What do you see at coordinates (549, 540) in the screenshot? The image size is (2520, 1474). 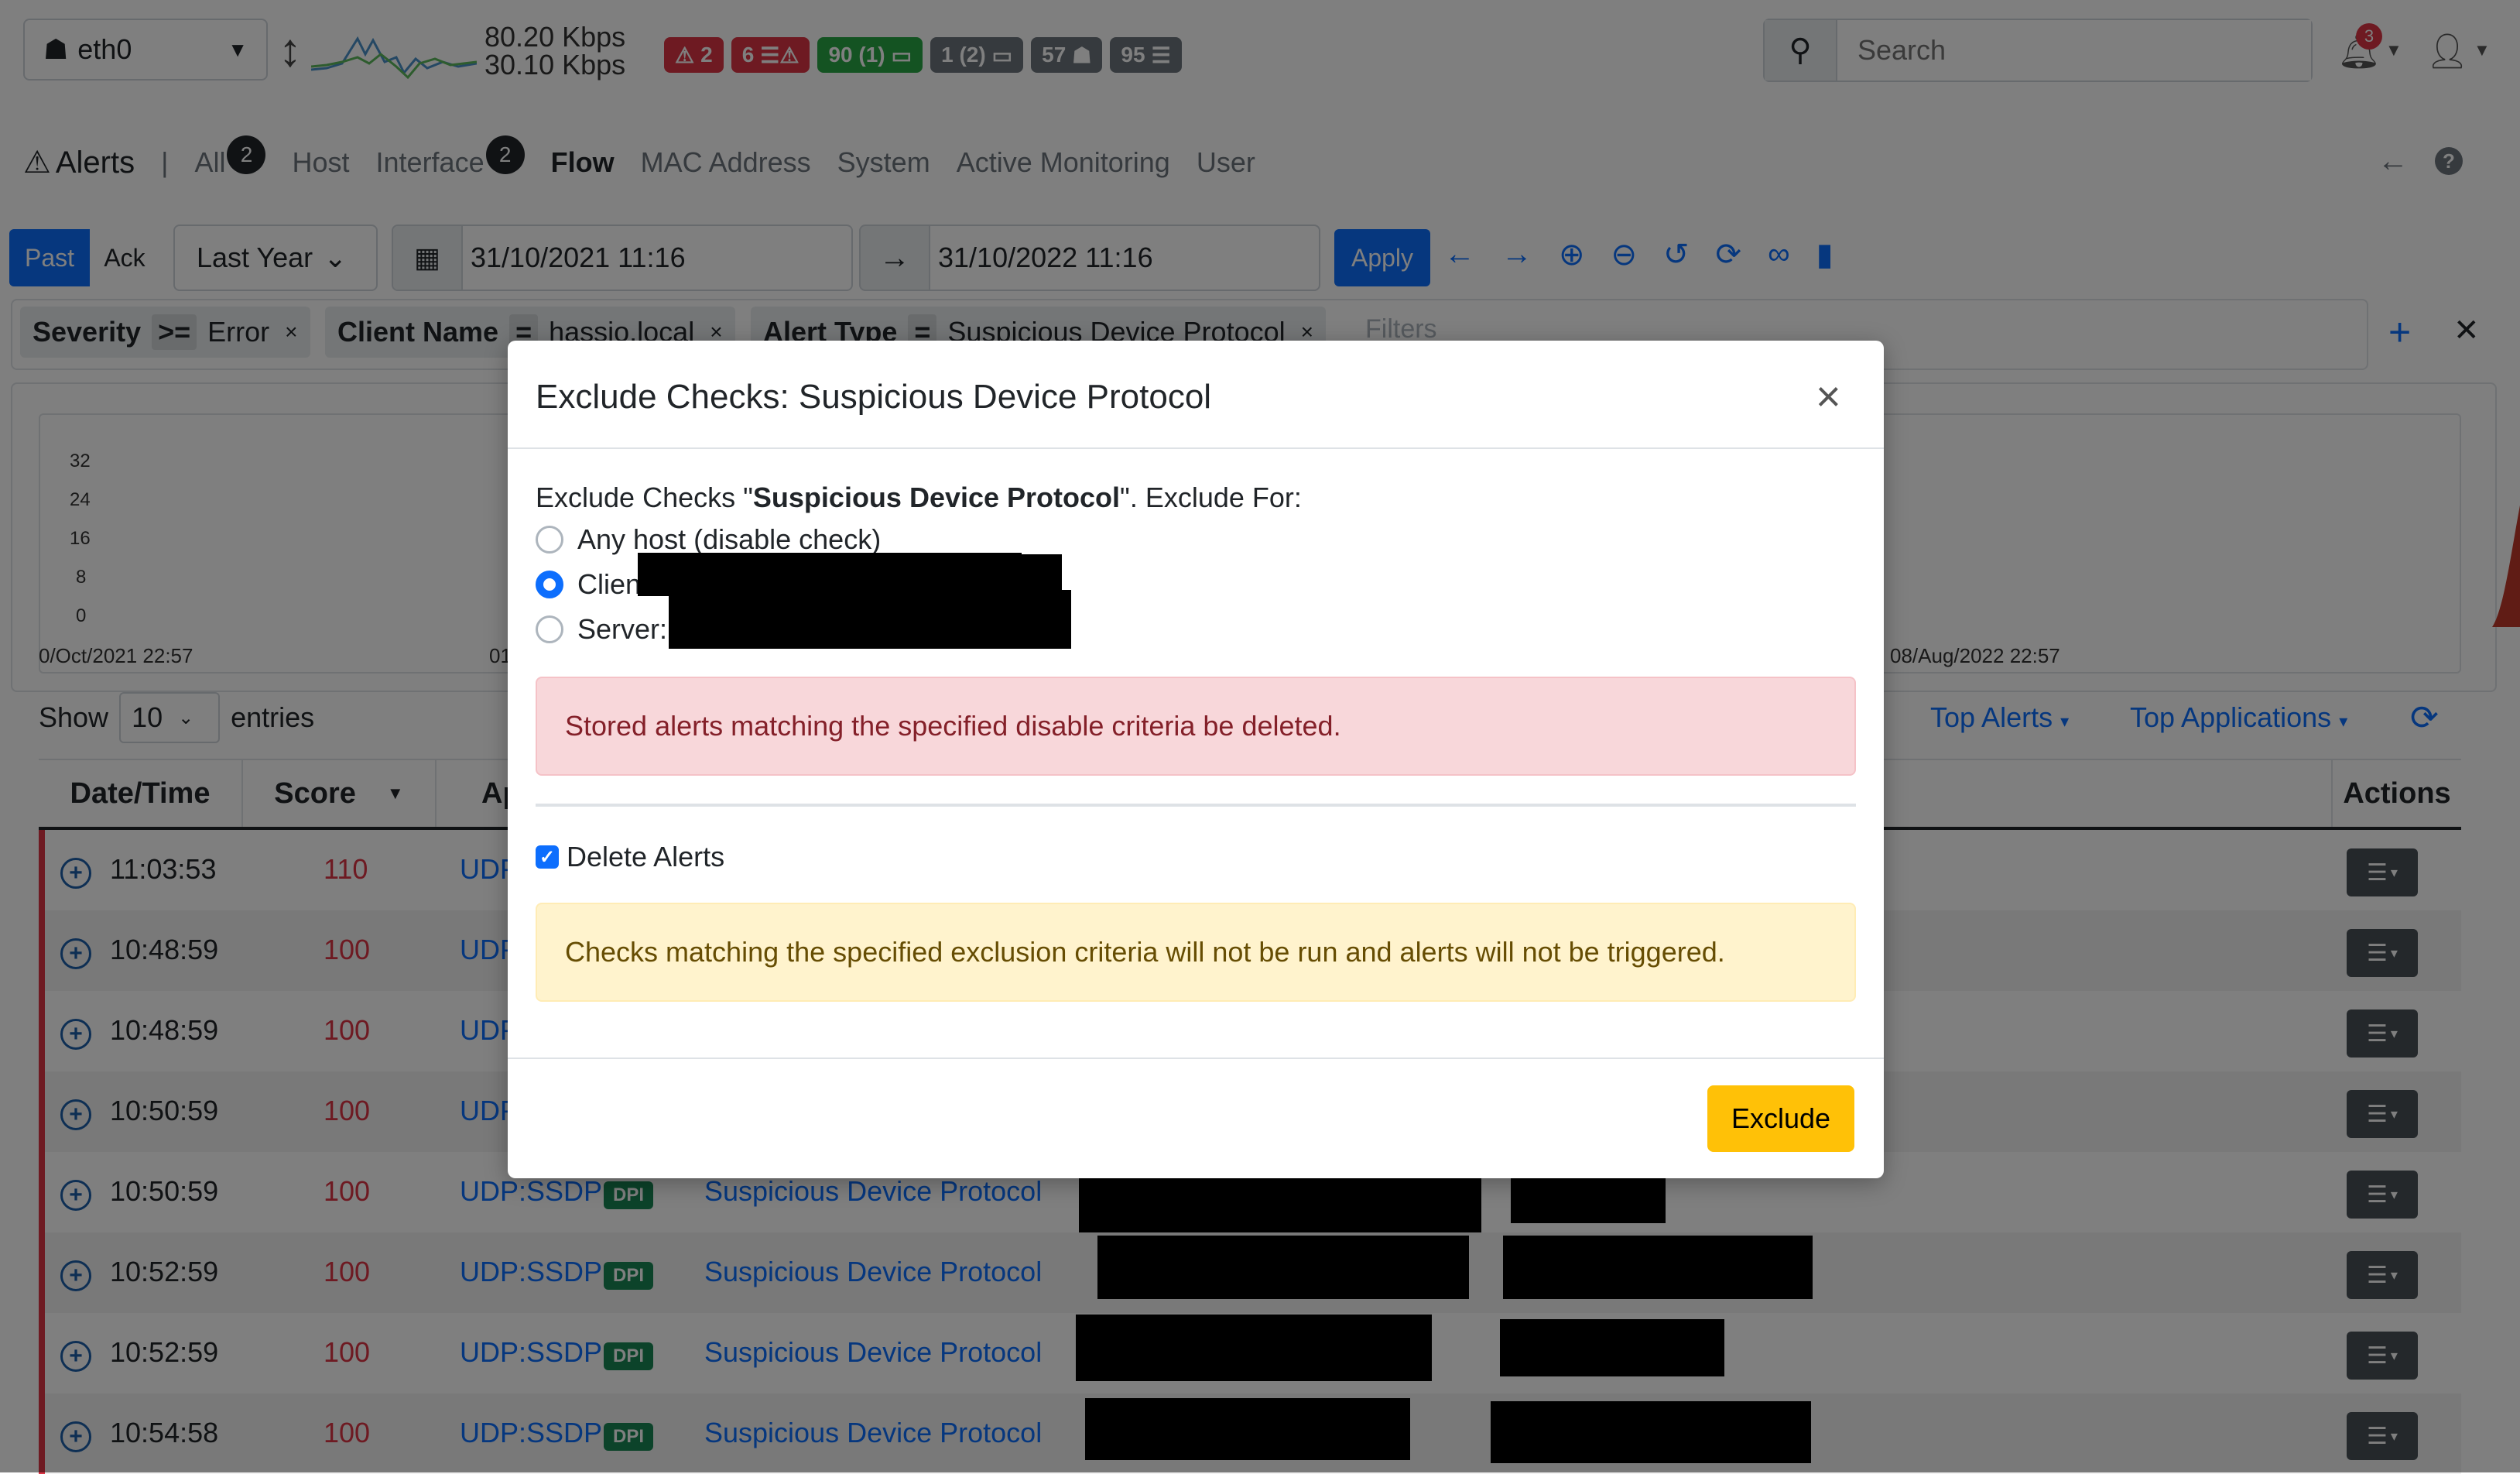 I see `radio-any-host` at bounding box center [549, 540].